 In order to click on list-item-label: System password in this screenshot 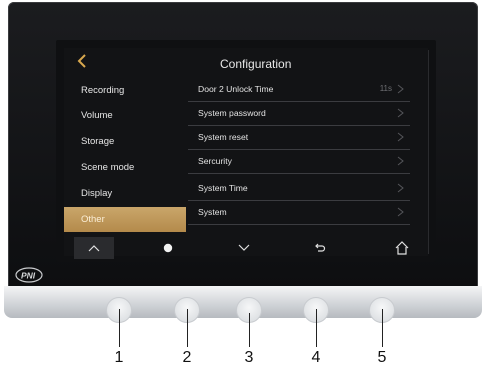, I will do `click(232, 113)`.